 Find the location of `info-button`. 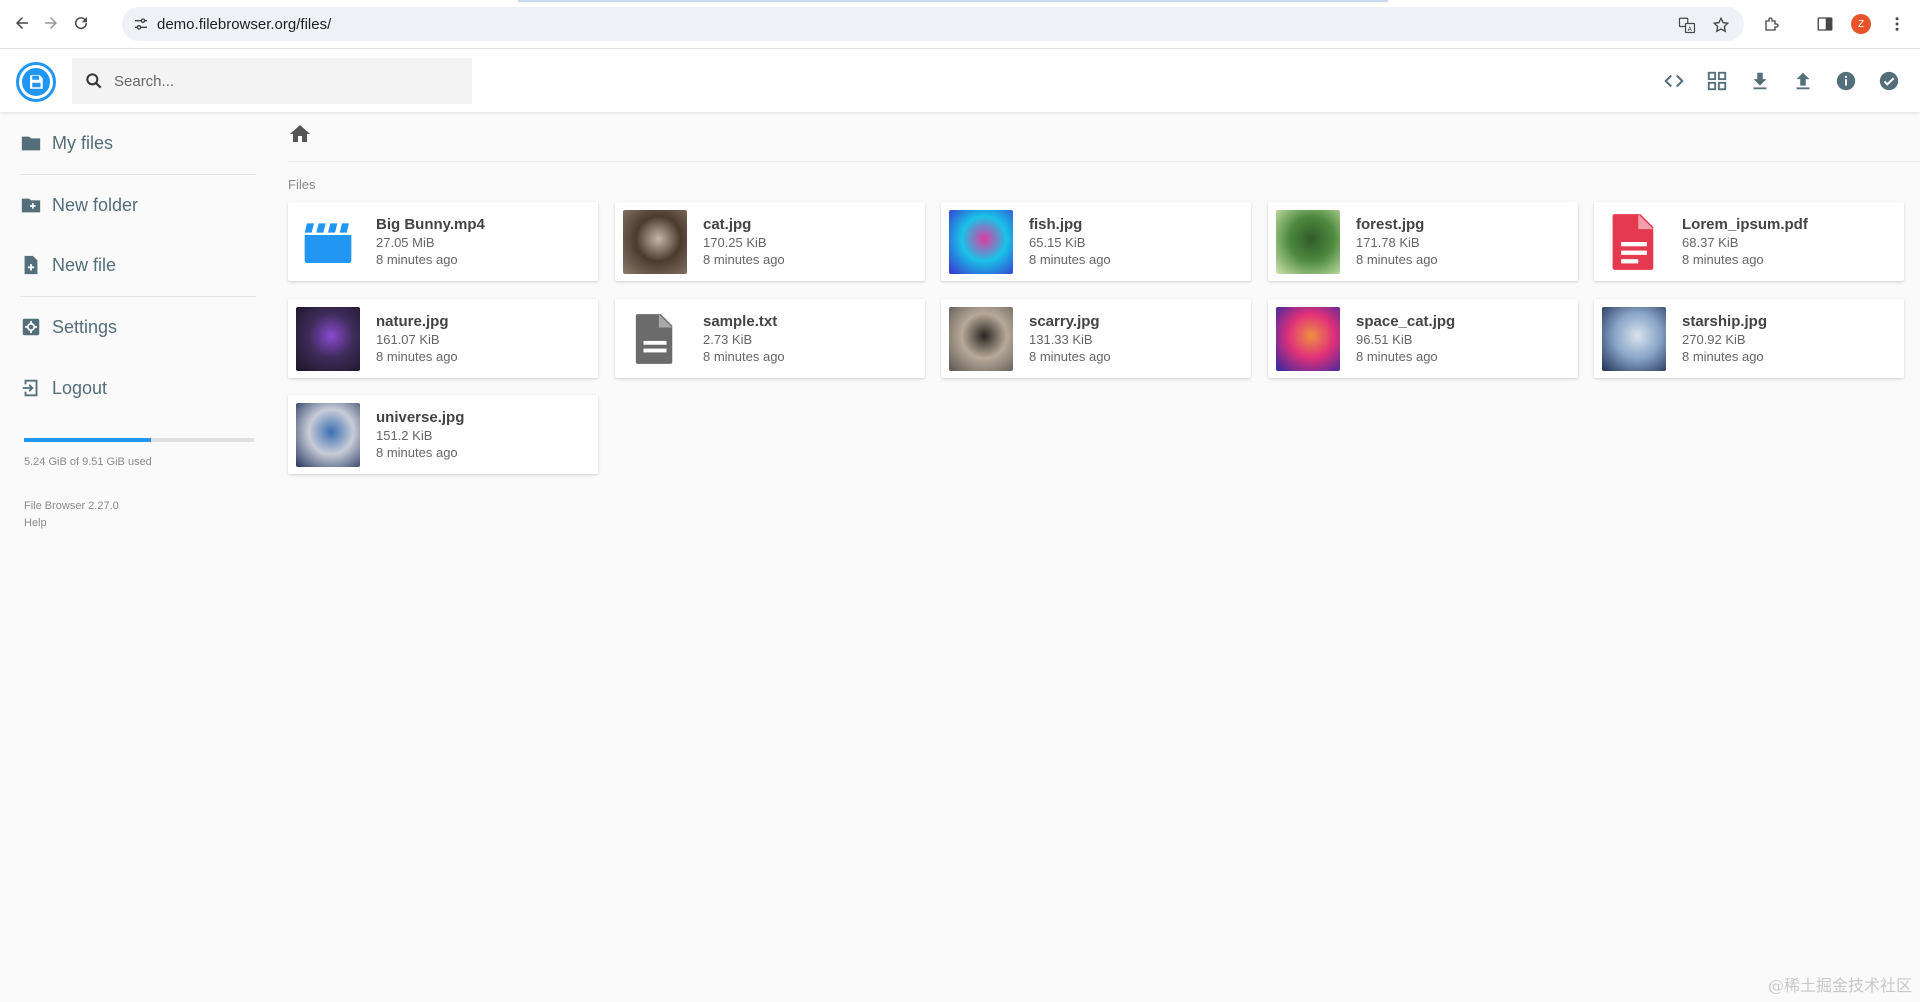

info-button is located at coordinates (1846, 81).